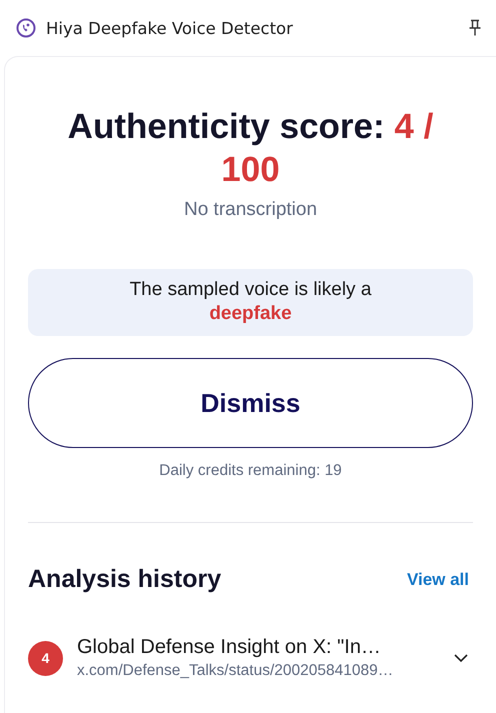 Image resolution: width=496 pixels, height=713 pixels. Describe the element at coordinates (475, 28) in the screenshot. I see `pin-icon` at that location.